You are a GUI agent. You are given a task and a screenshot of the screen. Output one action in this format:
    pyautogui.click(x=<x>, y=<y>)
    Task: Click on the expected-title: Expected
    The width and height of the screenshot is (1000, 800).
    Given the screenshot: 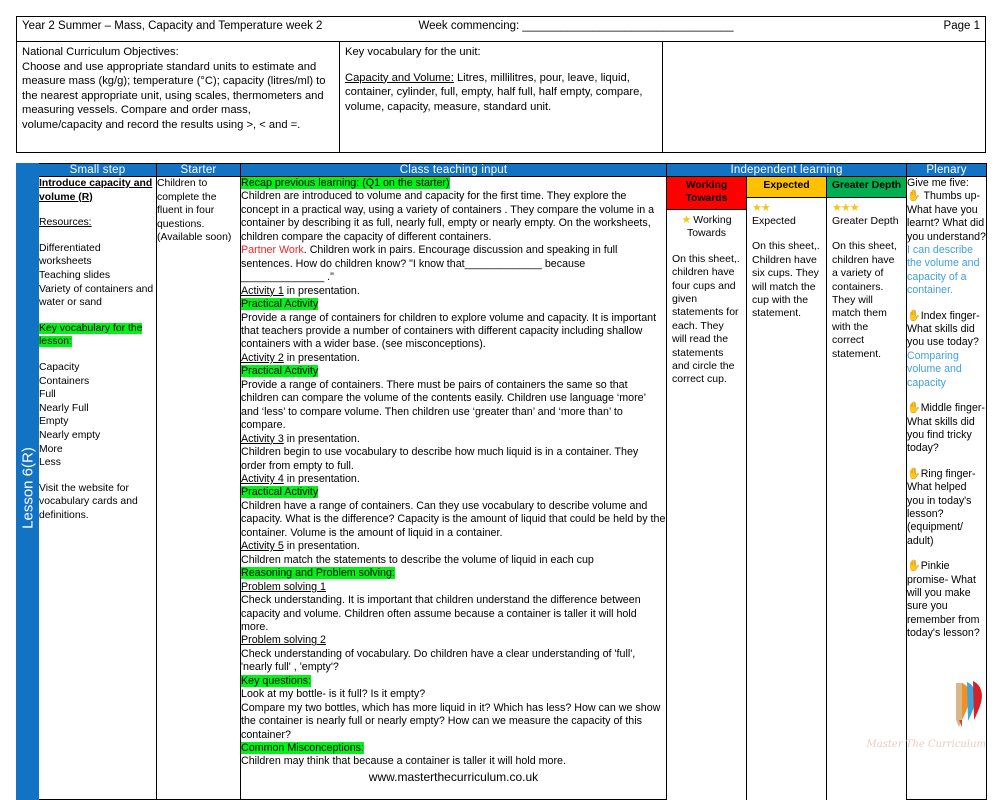 What is the action you would take?
    pyautogui.click(x=774, y=220)
    